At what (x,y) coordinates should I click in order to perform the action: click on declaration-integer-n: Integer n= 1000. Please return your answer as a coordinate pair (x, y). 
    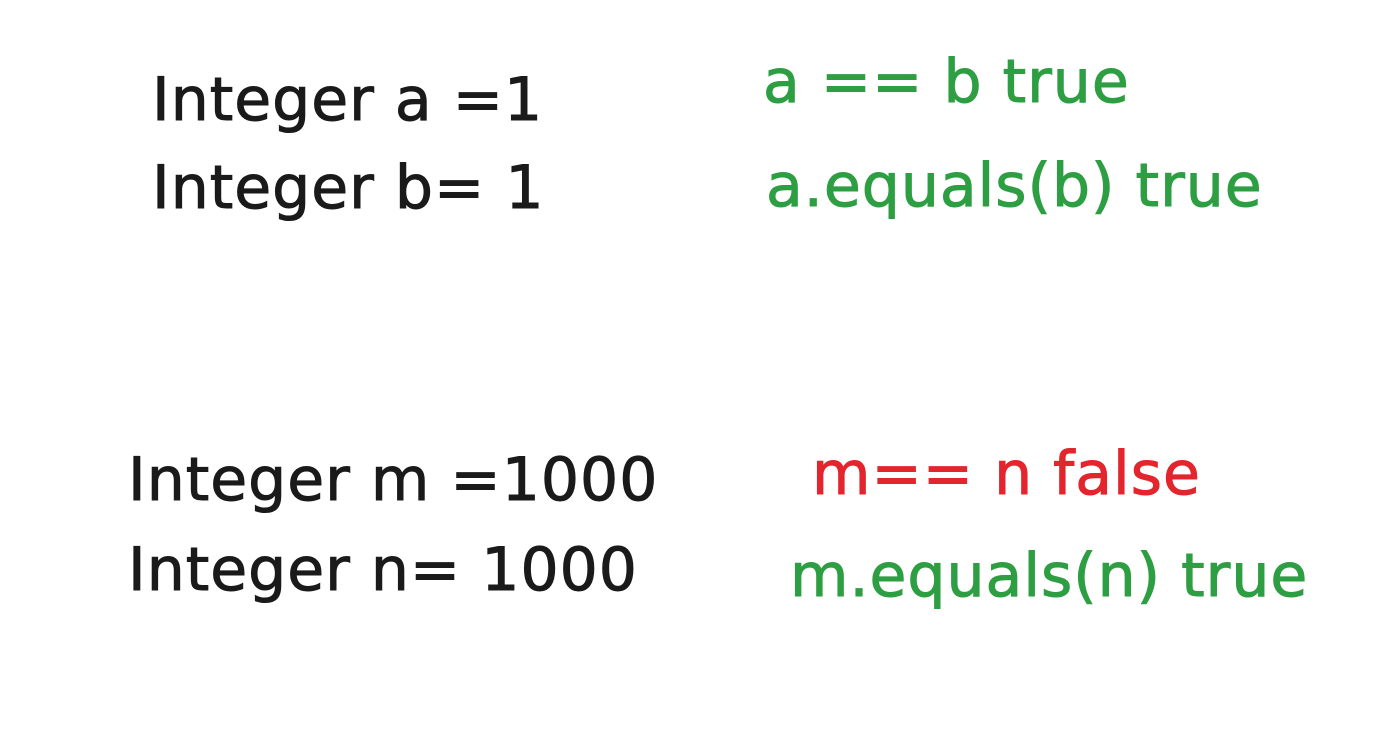
    Looking at the image, I should click on (383, 570).